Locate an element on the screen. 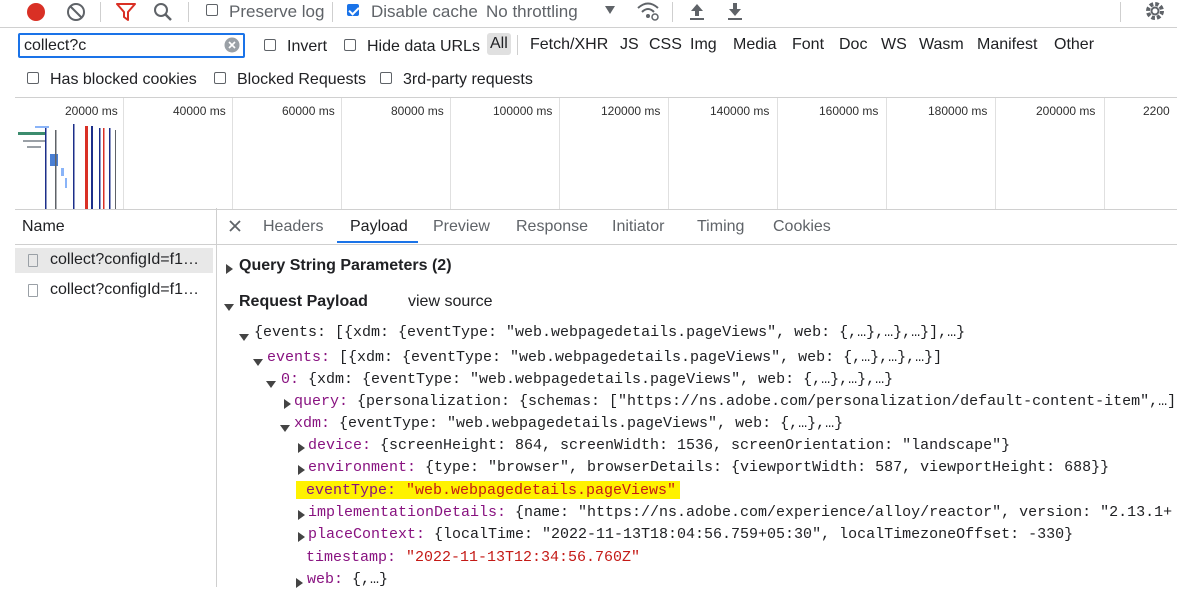  tick-label: 200000 ms is located at coordinates (1066, 111).